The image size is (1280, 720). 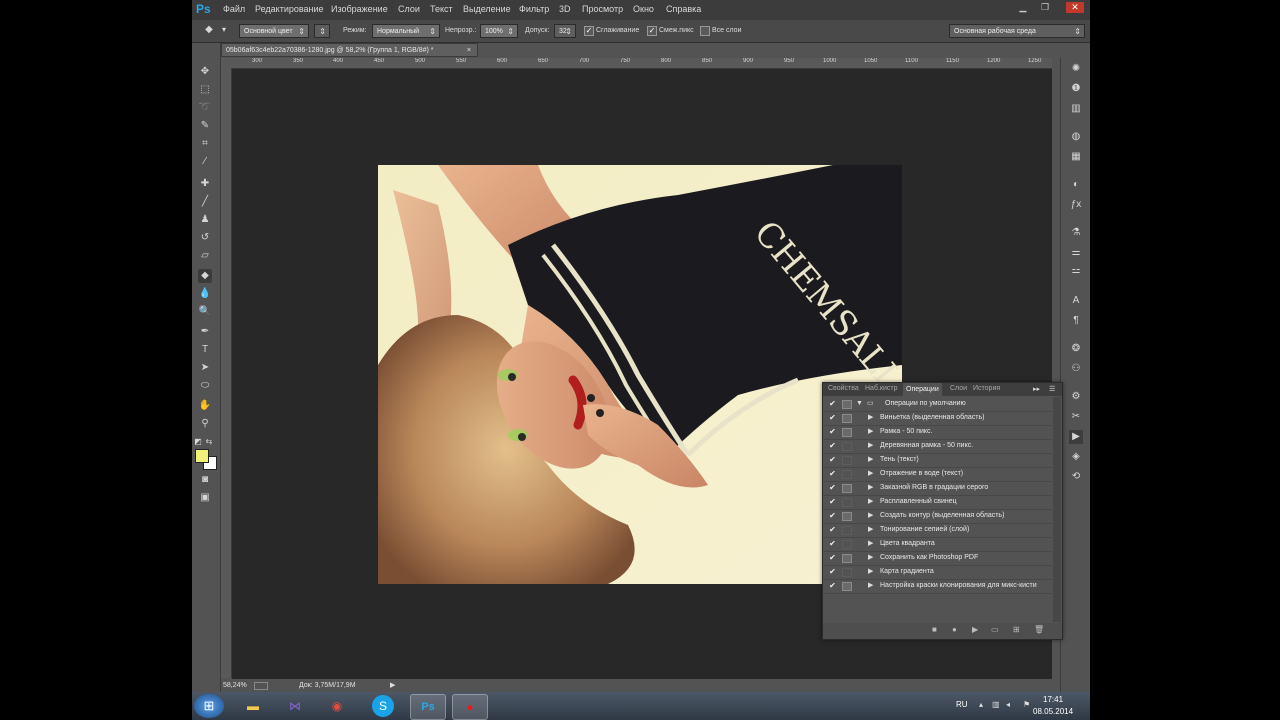 I want to click on record-app-icon: ●, so click(x=470, y=707).